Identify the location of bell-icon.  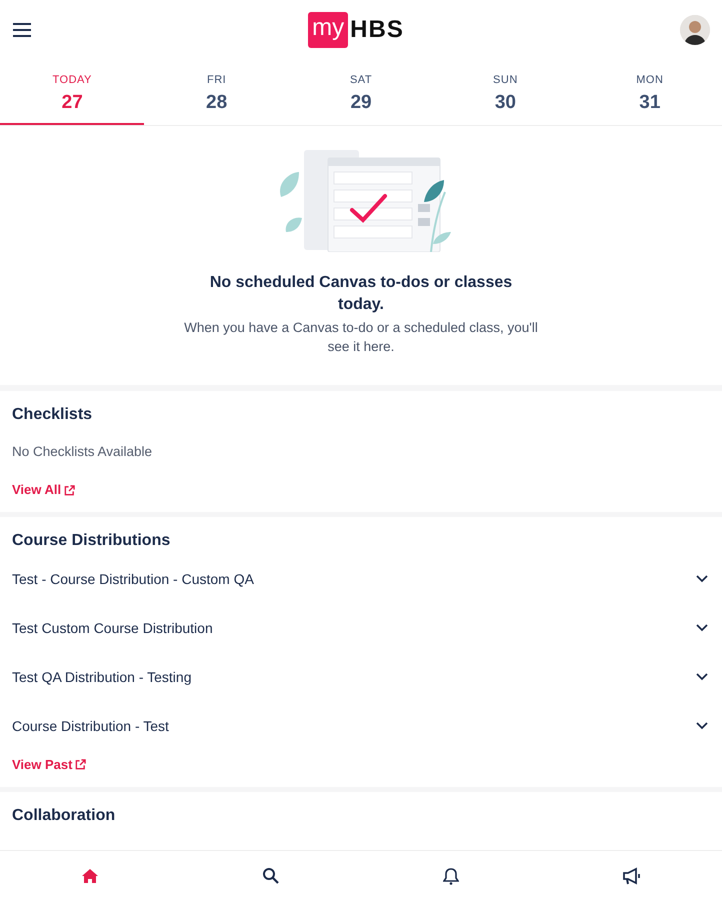
(451, 875).